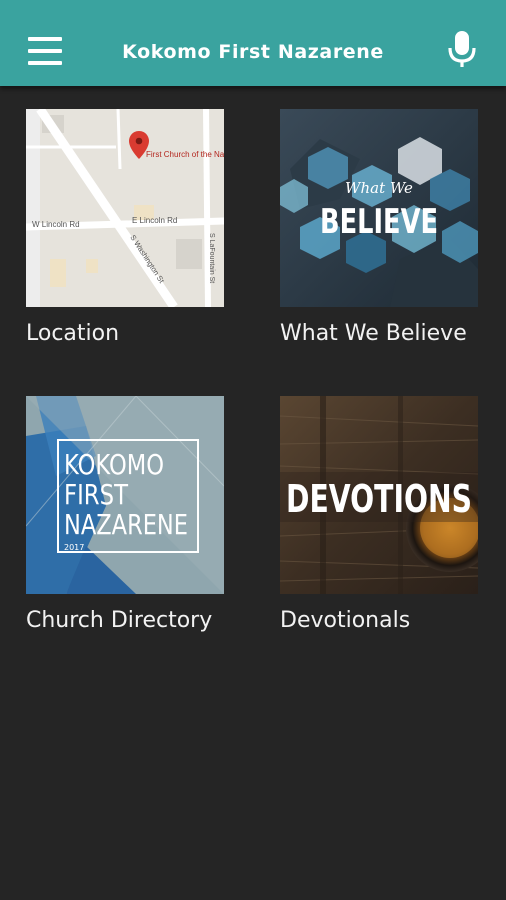  What do you see at coordinates (114, 464) in the screenshot?
I see `directory-art-line1: KOKOMO` at bounding box center [114, 464].